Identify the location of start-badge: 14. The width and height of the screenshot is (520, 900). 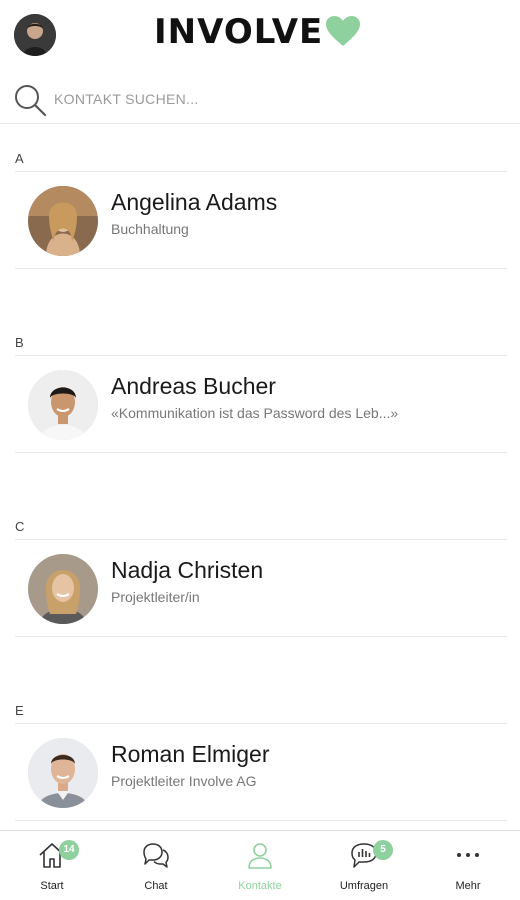
(69, 850).